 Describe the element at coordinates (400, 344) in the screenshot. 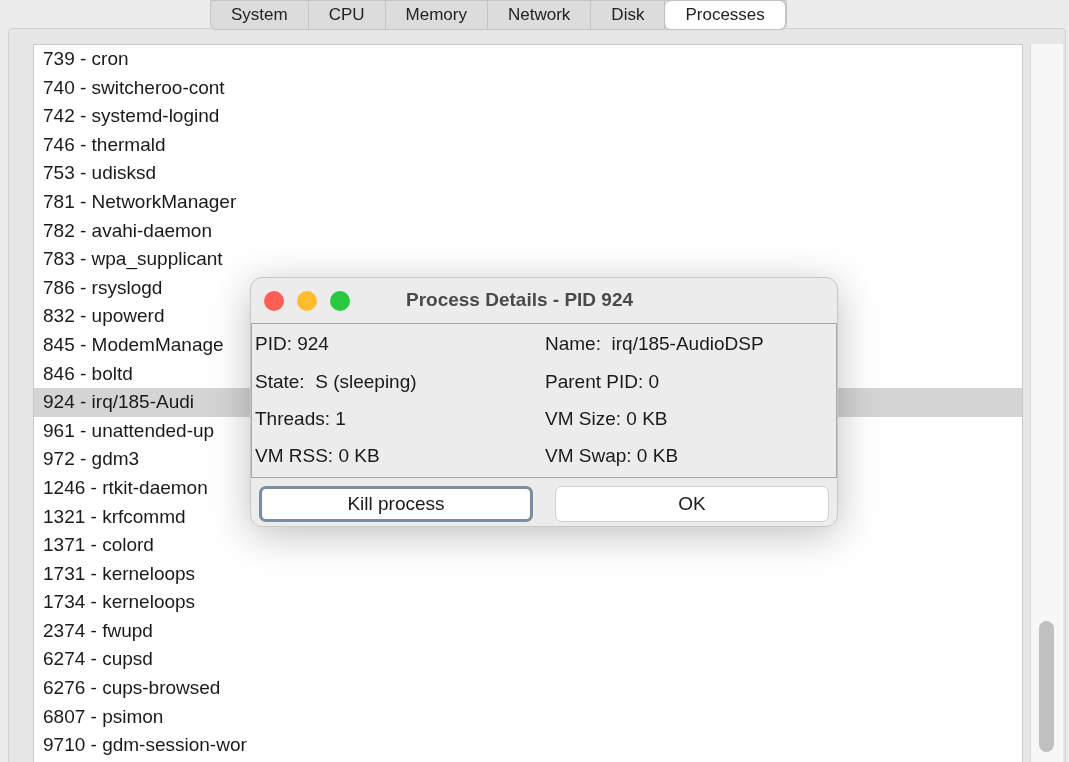

I see `detail-field: PID: 924` at that location.